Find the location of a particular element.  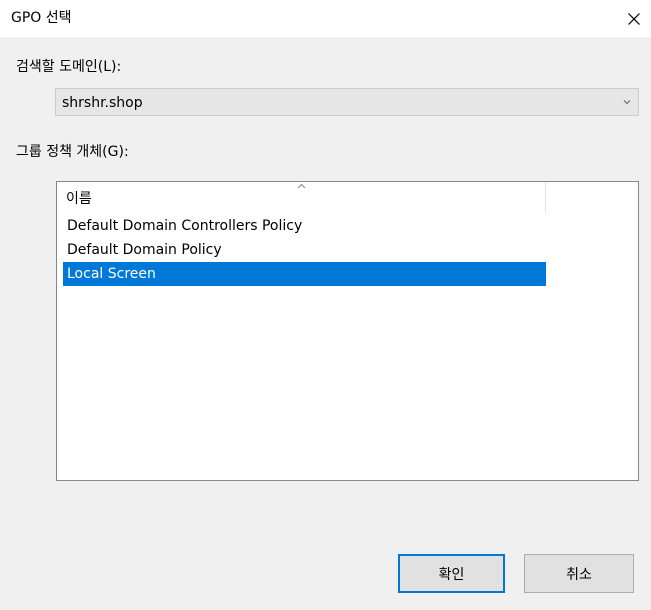

domain-combobox: shrshr.shop is located at coordinates (347, 102).